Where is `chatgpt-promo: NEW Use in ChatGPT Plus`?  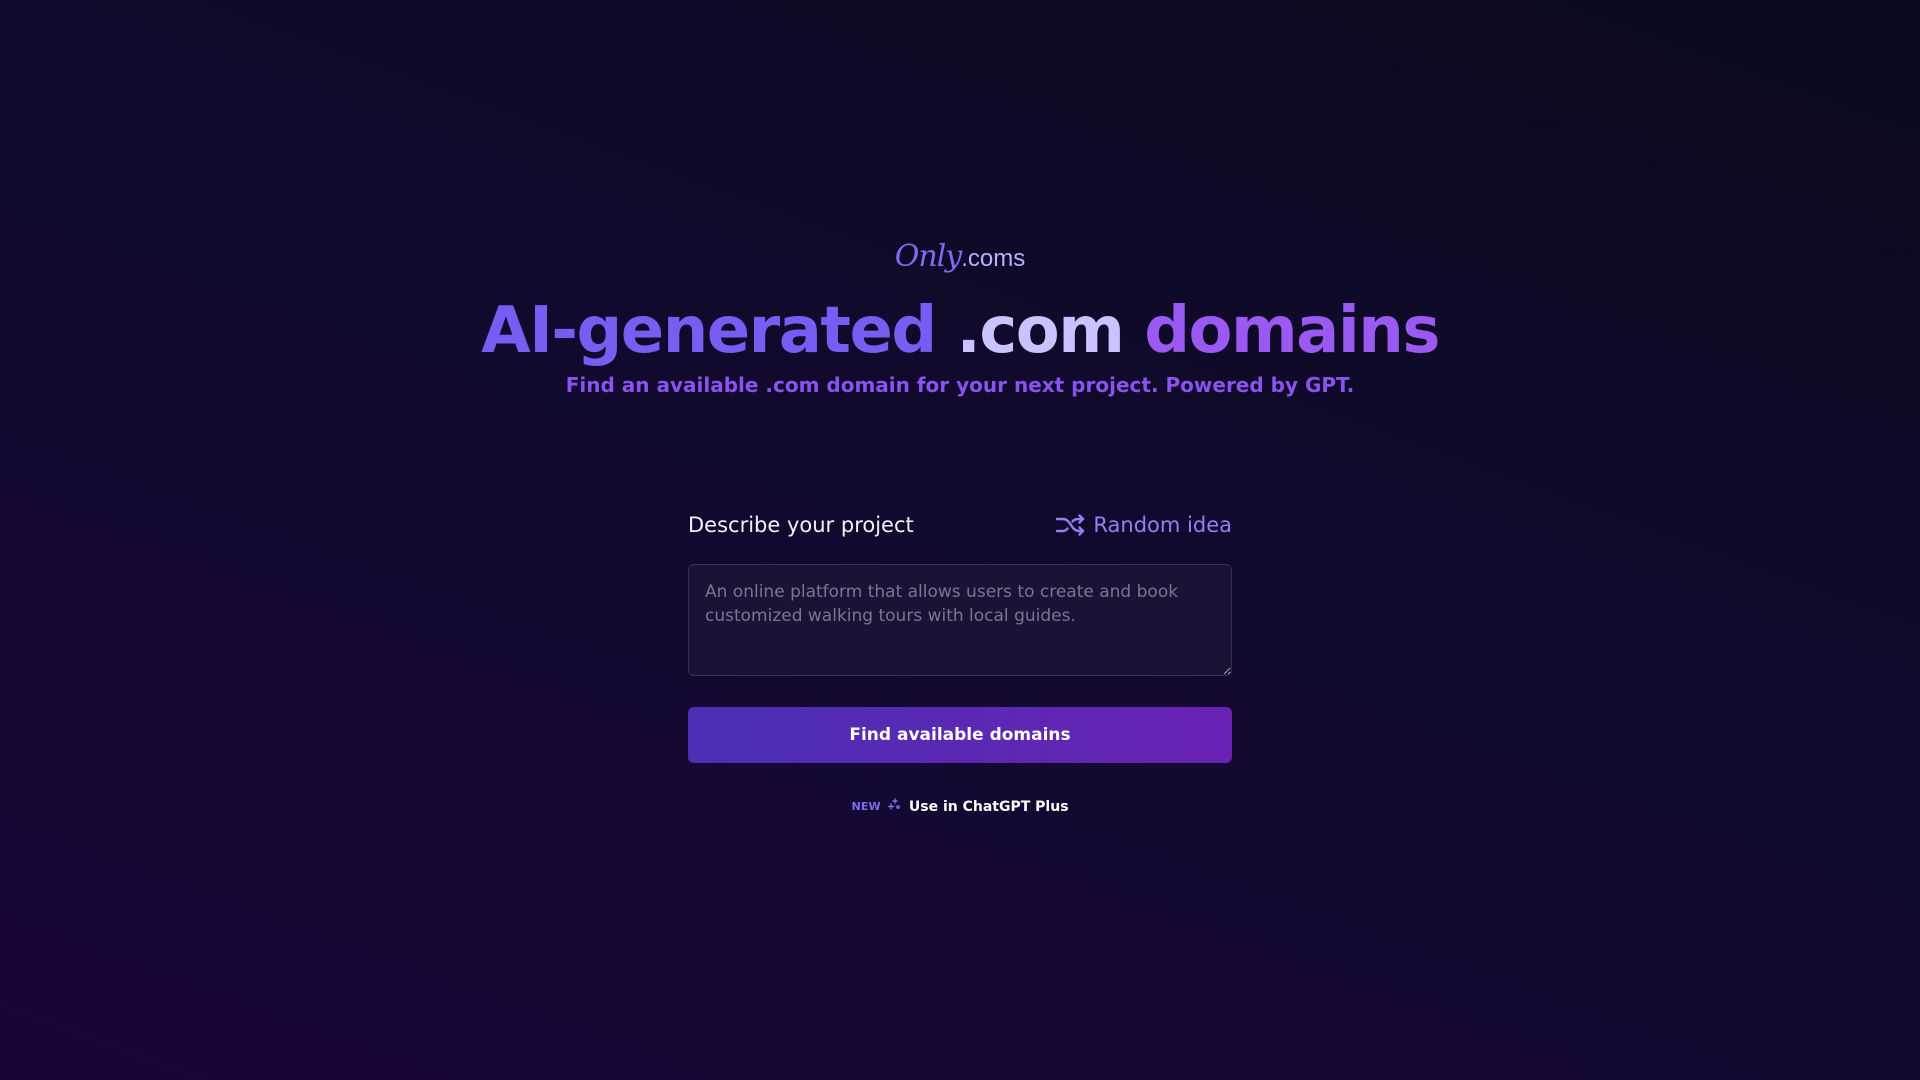 chatgpt-promo: NEW Use in ChatGPT Plus is located at coordinates (960, 806).